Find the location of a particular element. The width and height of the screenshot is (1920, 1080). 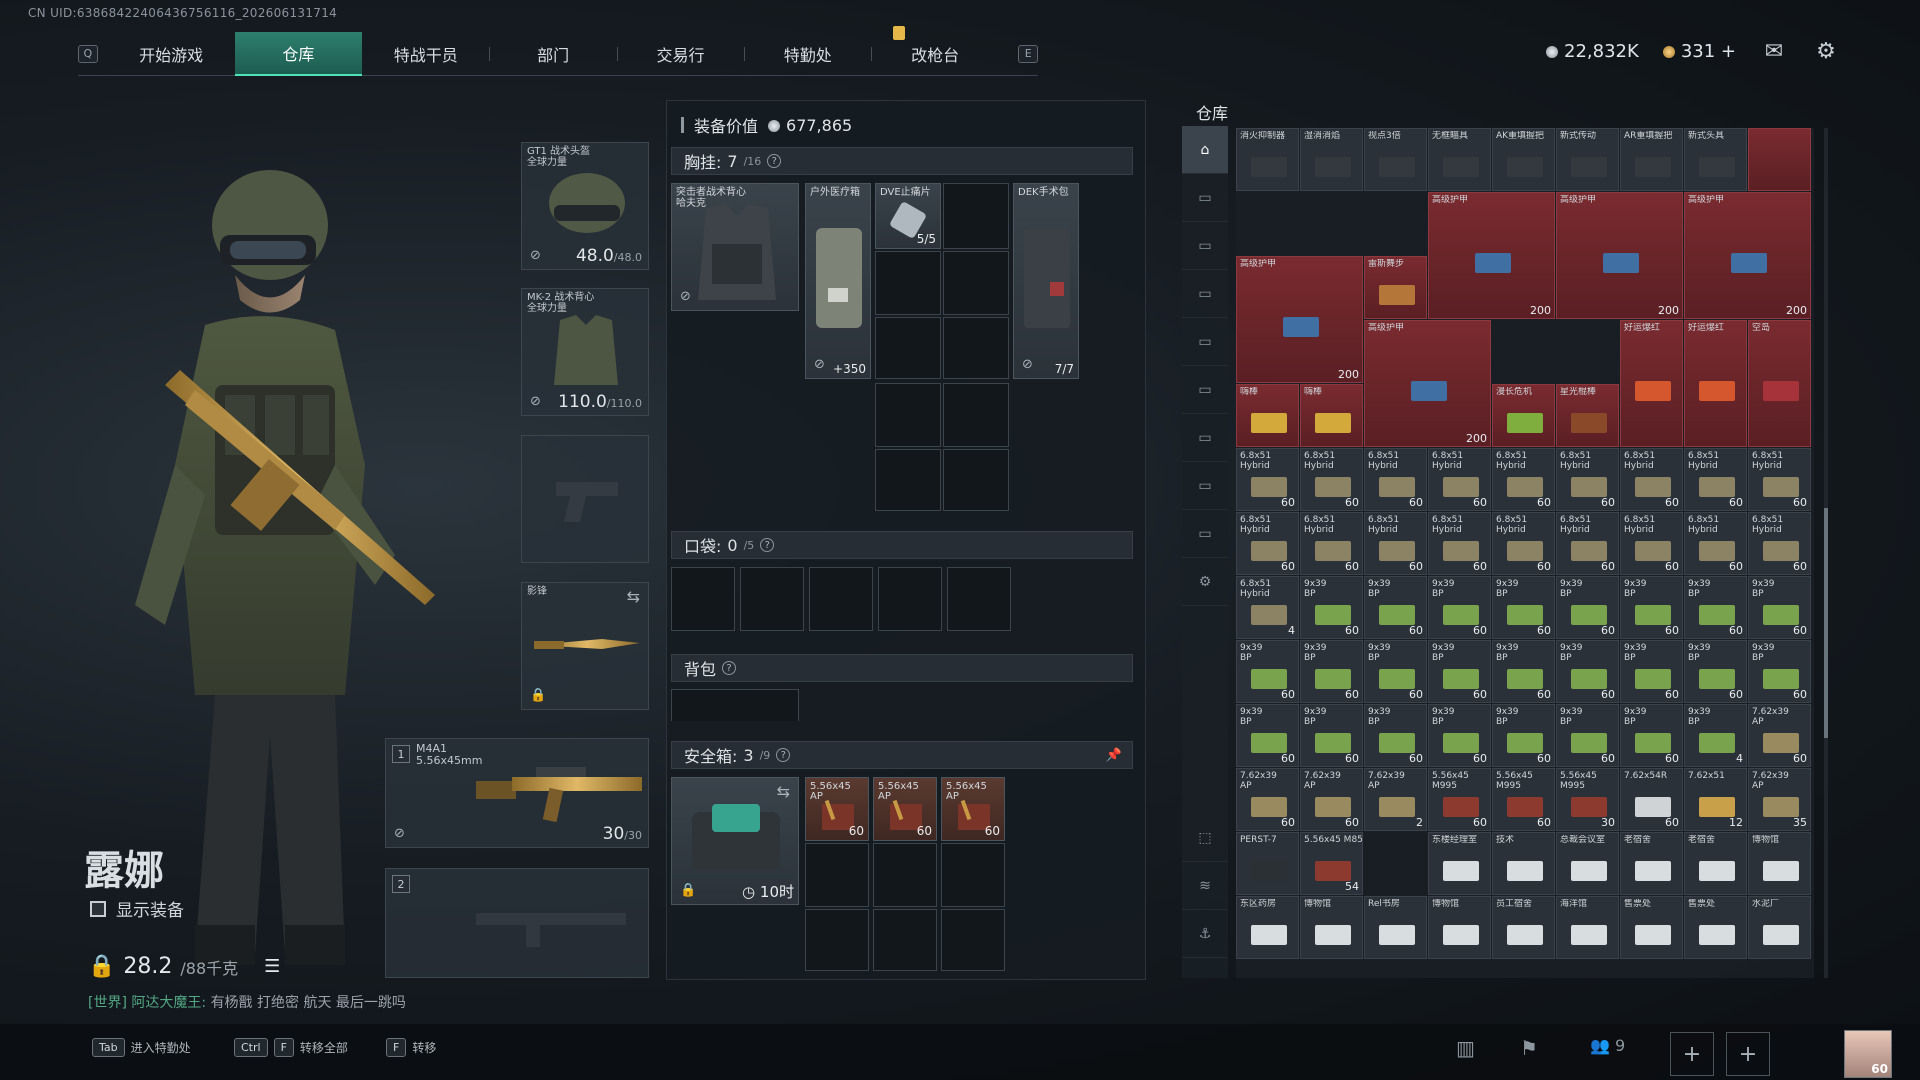

ammo-item: 5.56x45 AP 60 is located at coordinates (973, 809).